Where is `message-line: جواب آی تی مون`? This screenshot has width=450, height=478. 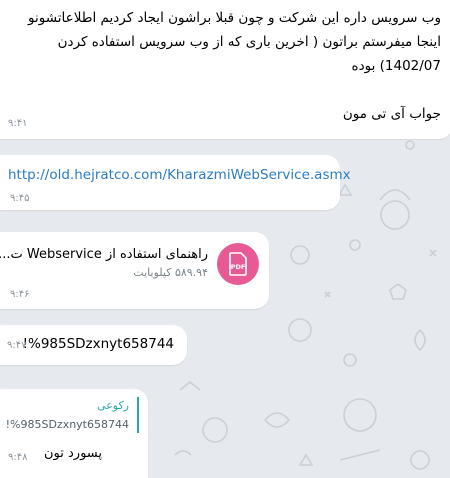 message-line: جواب آی تی مون is located at coordinates (391, 114).